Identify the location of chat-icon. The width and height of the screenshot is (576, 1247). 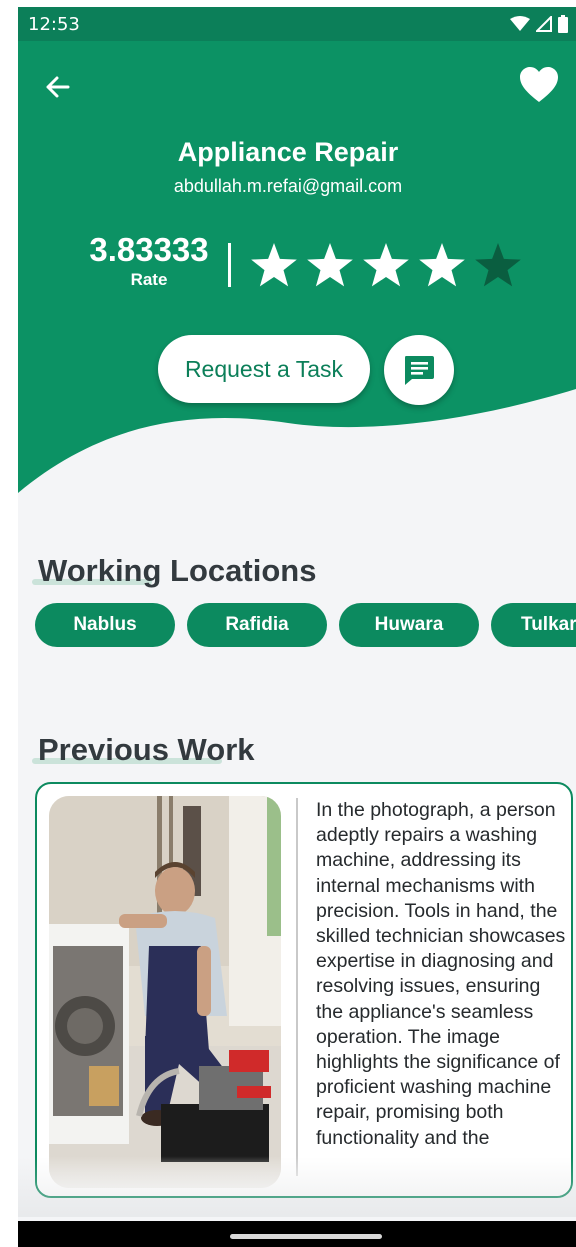
(419, 370).